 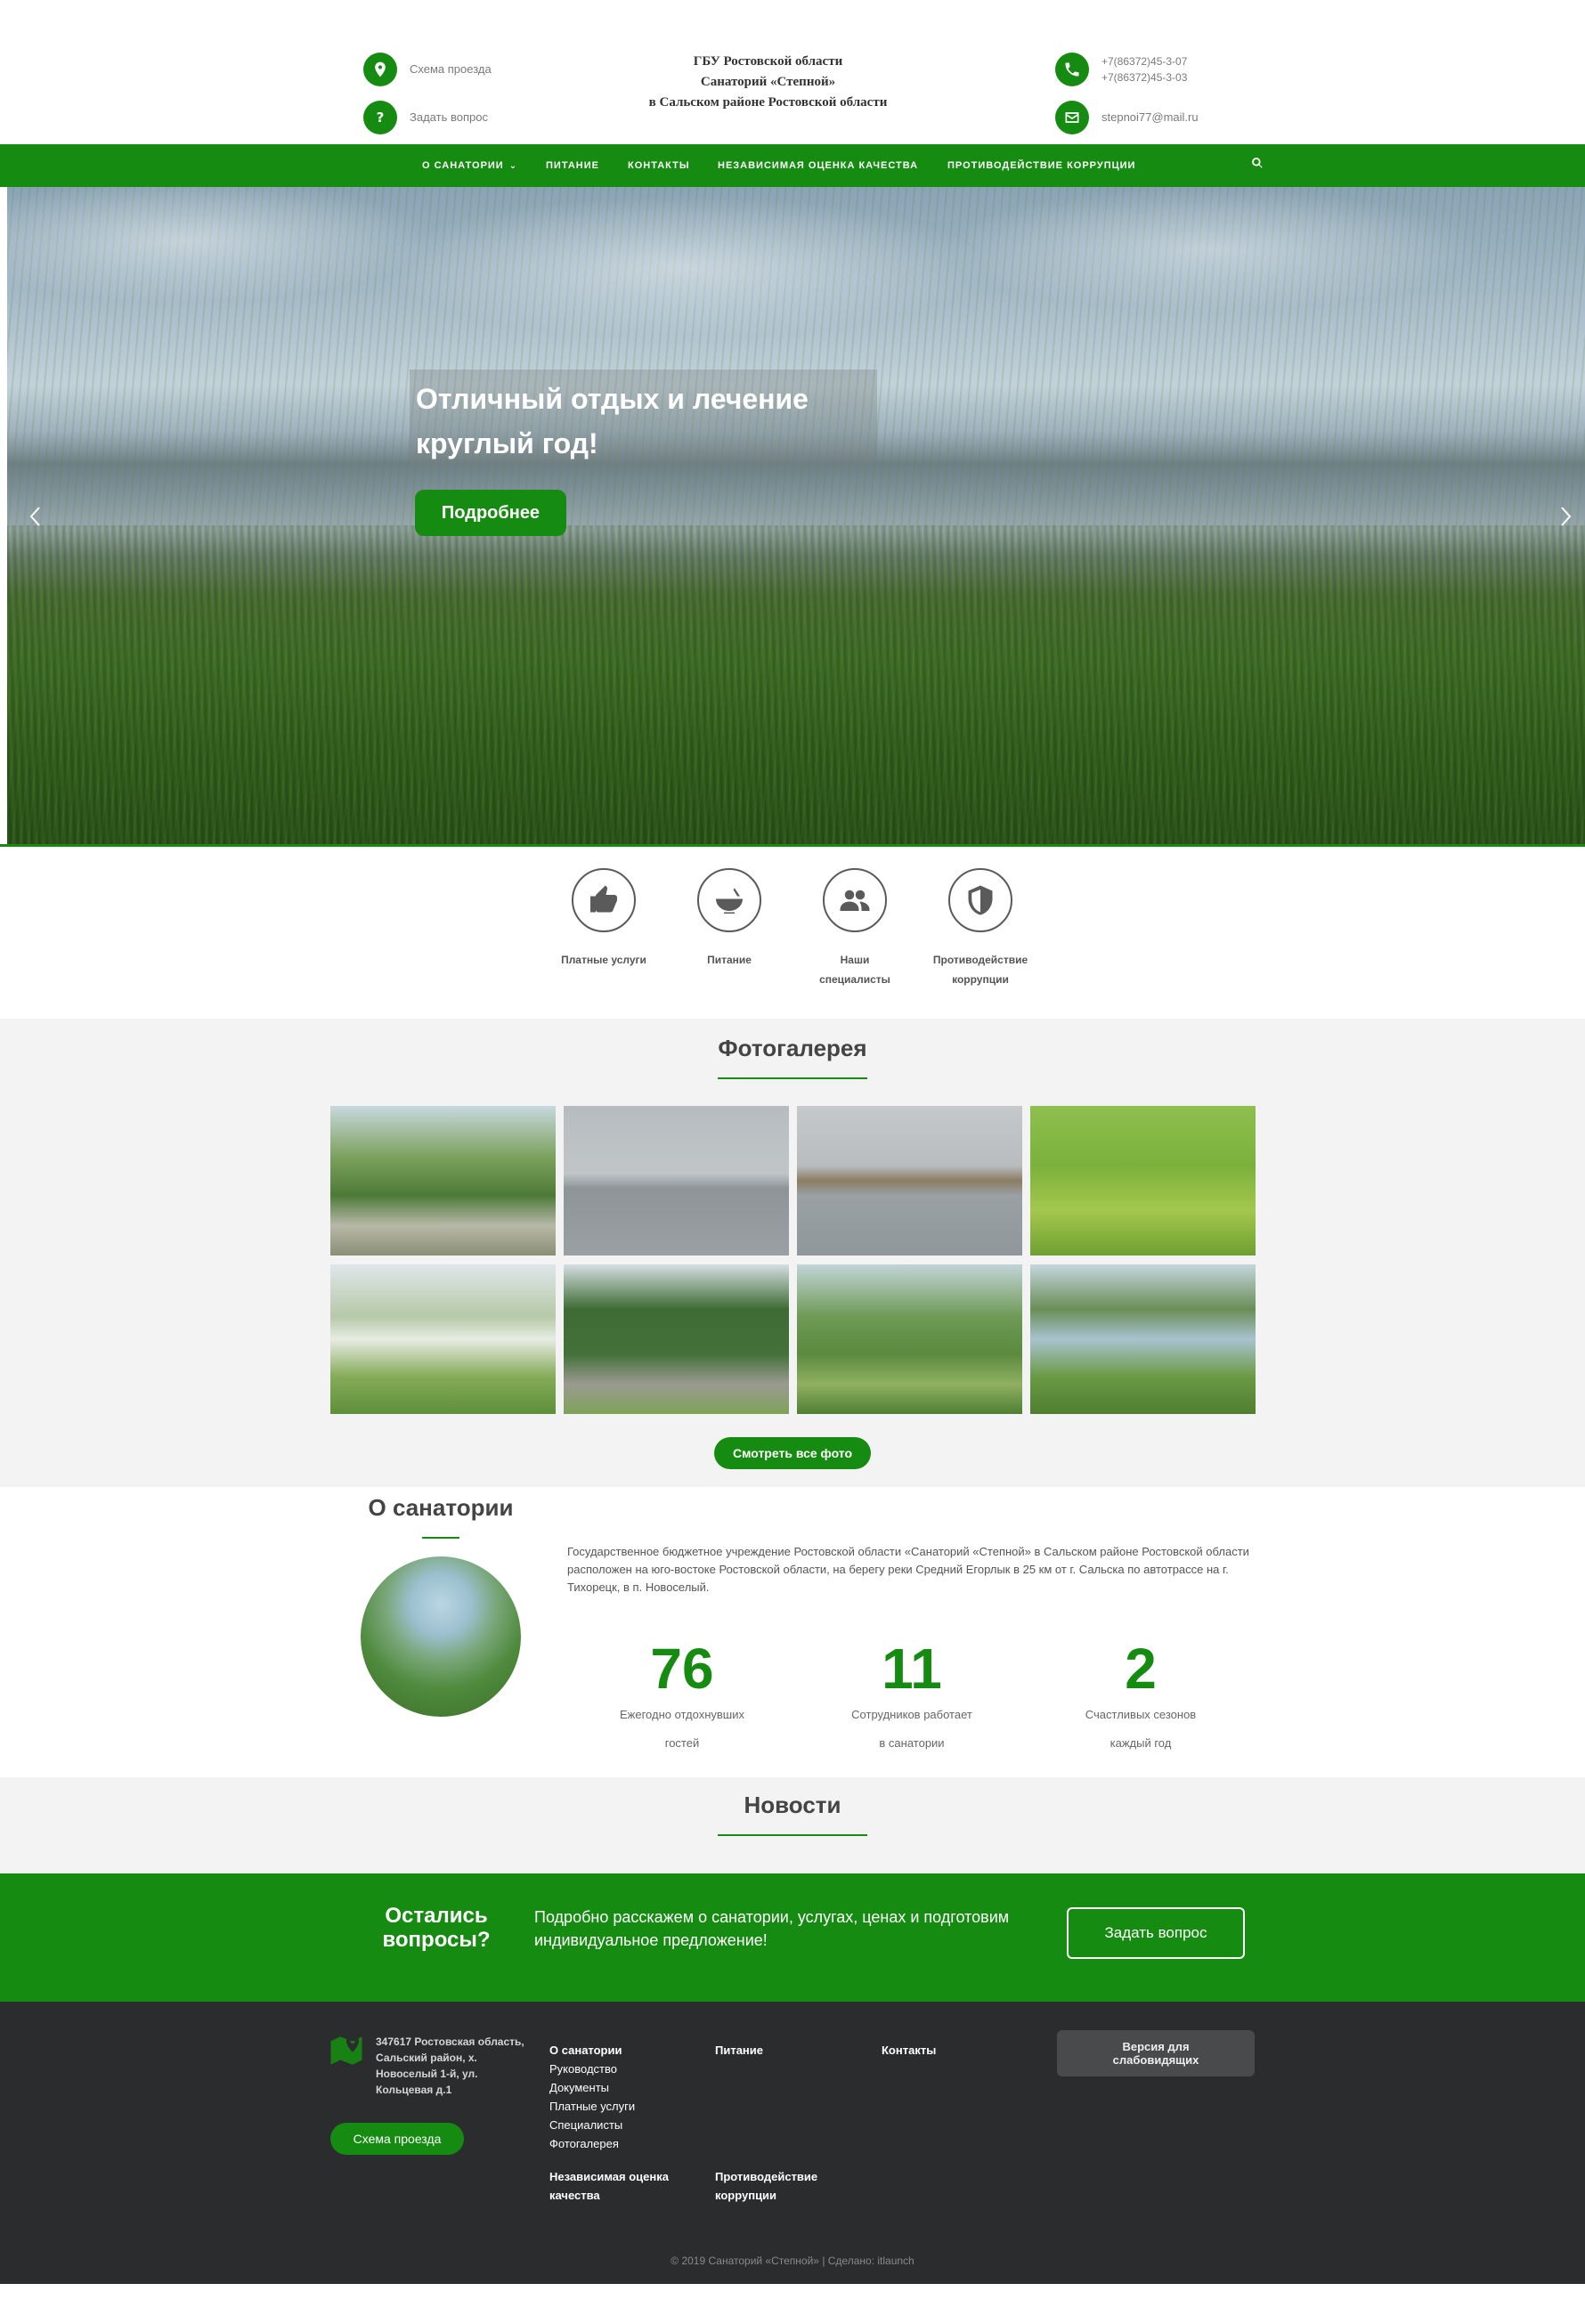 I want to click on stat-label: Ежегодно отдохнувших гостей, so click(x=682, y=1730).